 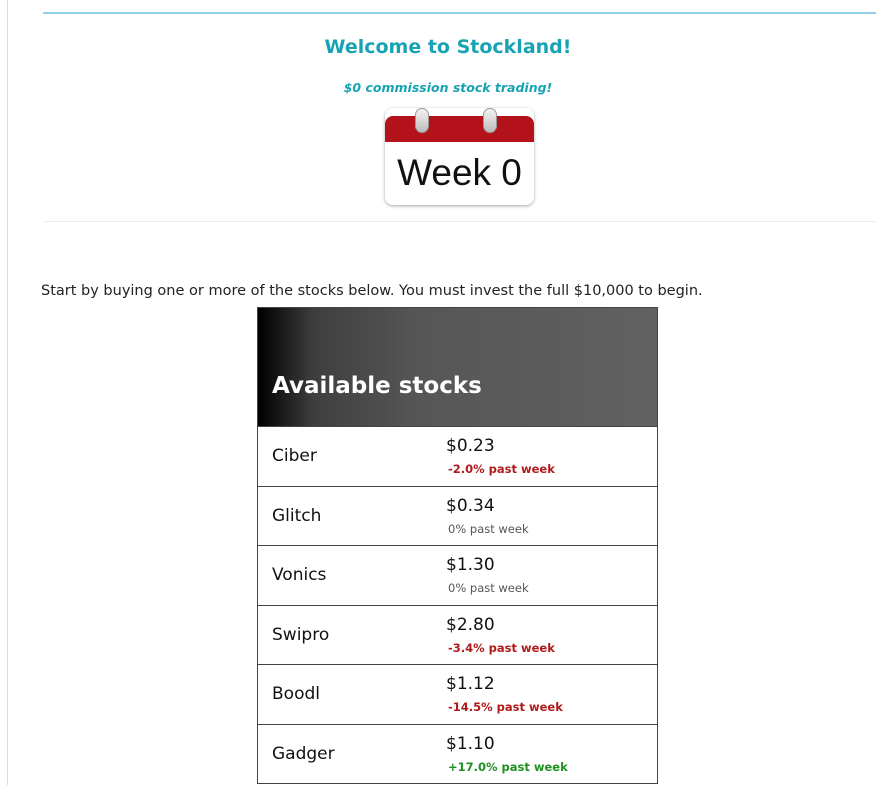 What do you see at coordinates (501, 647) in the screenshot?
I see `stock-change: -3.4% past week` at bounding box center [501, 647].